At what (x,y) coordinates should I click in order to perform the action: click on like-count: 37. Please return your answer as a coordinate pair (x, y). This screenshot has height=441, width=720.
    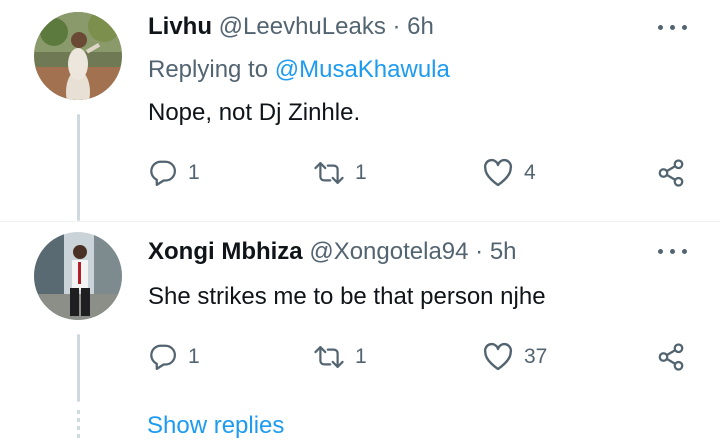
    Looking at the image, I should click on (536, 356).